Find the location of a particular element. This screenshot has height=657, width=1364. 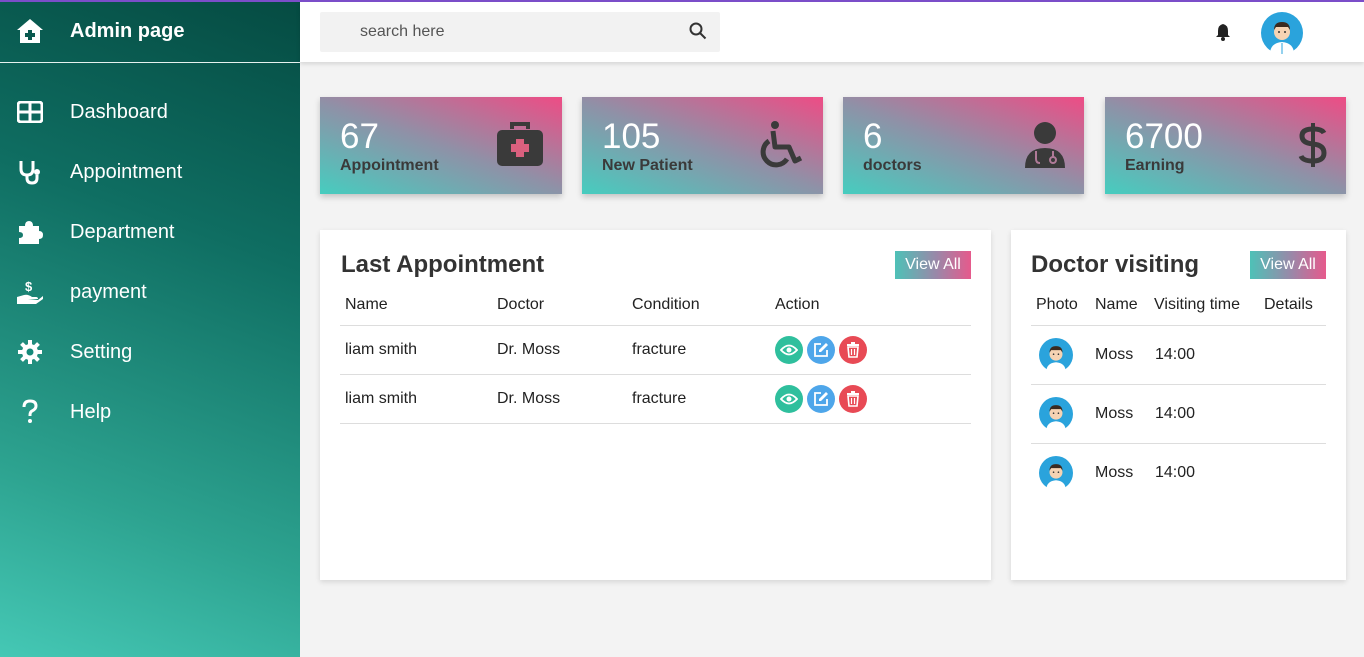

panel-title: Doctor visiting is located at coordinates (1115, 264).